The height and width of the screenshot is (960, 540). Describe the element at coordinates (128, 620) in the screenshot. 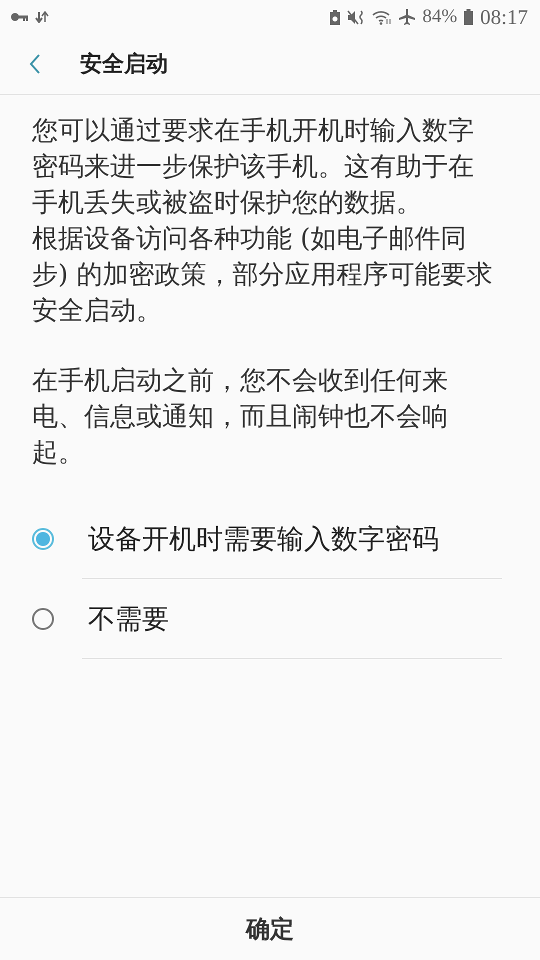

I see `option-label: 不需要` at that location.